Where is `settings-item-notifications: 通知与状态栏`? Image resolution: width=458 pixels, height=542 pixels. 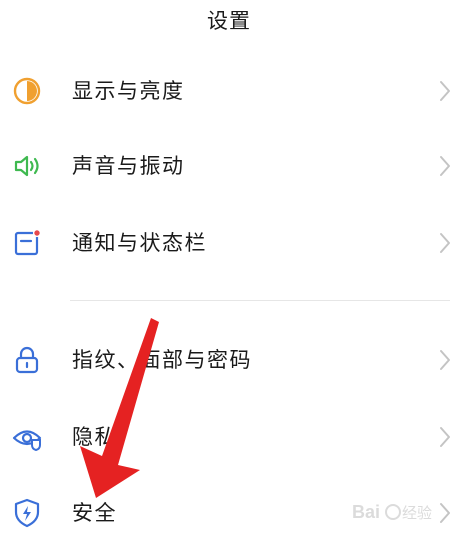 settings-item-notifications: 通知与状态栏 is located at coordinates (229, 243).